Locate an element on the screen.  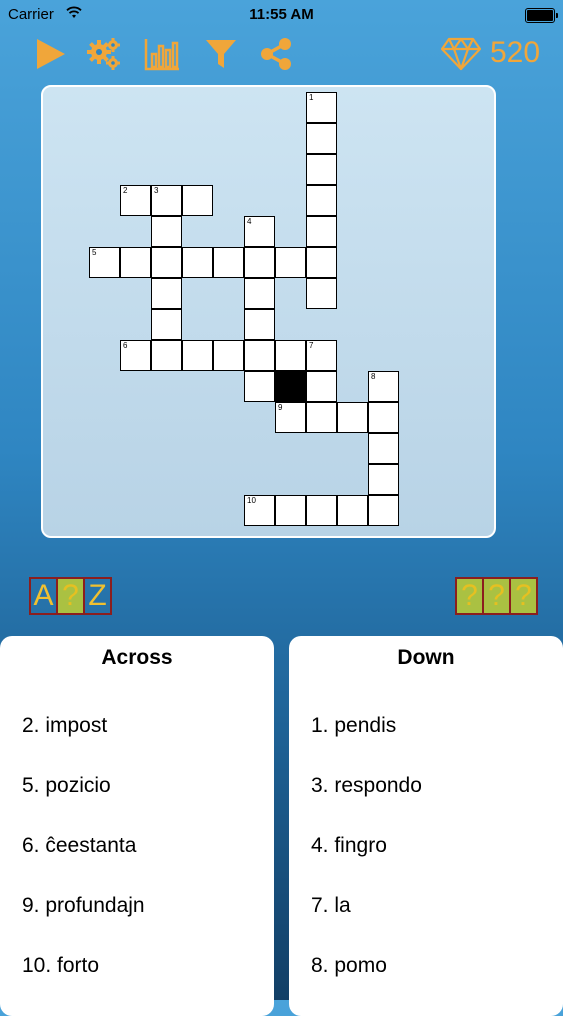
clue-number: 6 is located at coordinates (125, 345).